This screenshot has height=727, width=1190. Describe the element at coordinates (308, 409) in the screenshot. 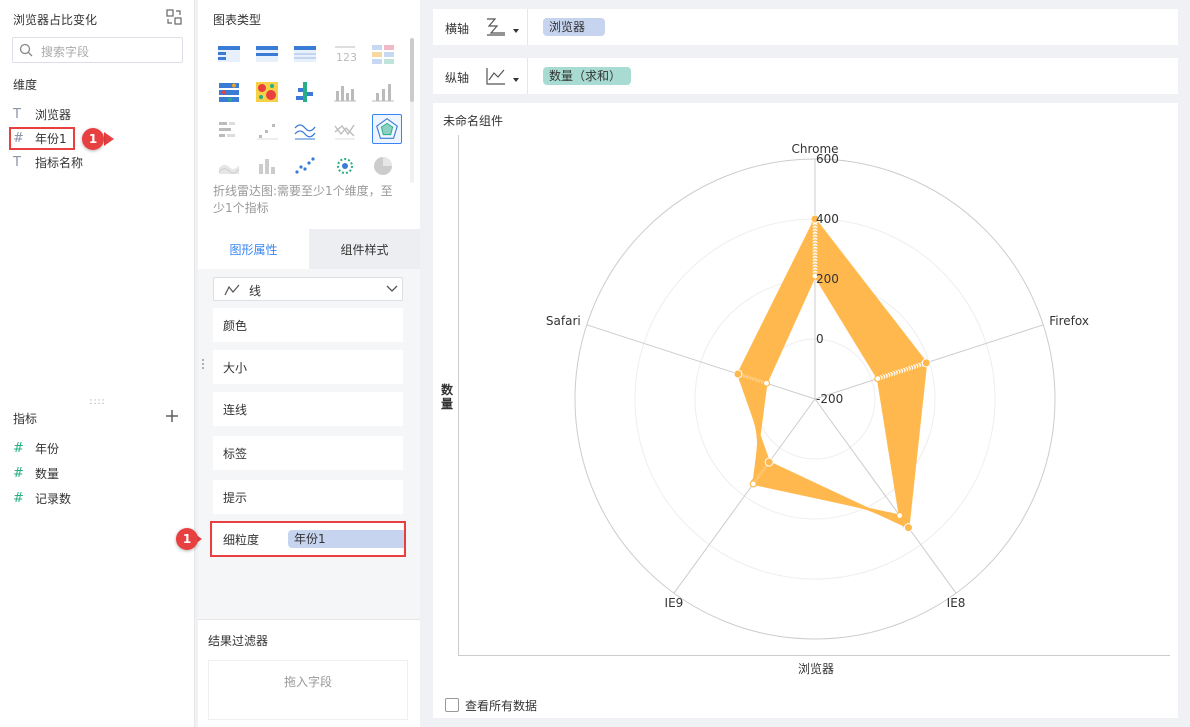

I see `connect-line-property: 连线` at that location.